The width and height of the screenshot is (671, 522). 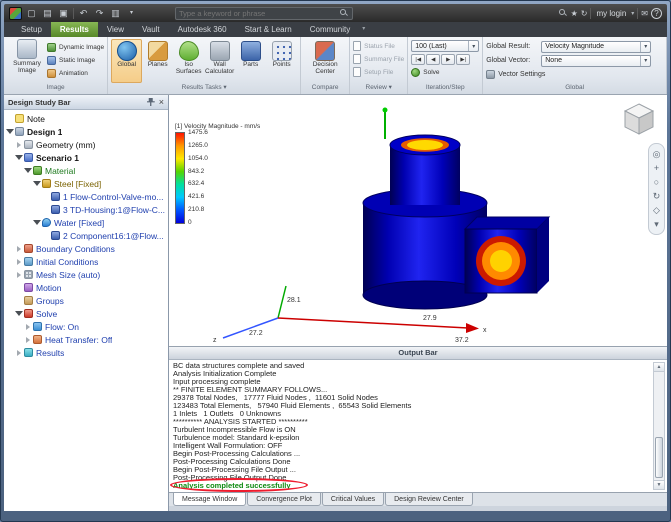 What do you see at coordinates (150, 102) in the screenshot?
I see `pin-icon` at bounding box center [150, 102].